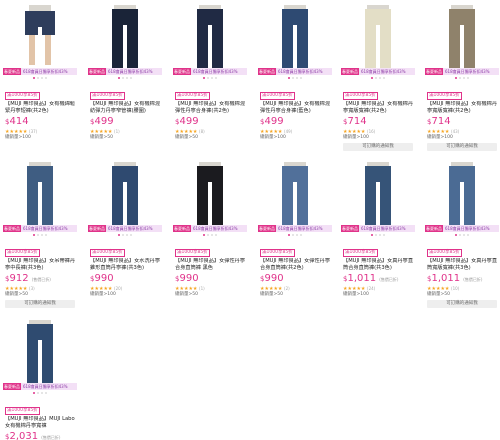 This screenshot has height=440, width=500. I want to click on product-title: 【MUJI 無印良品】女吊帶褲丹寧中長褲(共3色), so click(41, 264).